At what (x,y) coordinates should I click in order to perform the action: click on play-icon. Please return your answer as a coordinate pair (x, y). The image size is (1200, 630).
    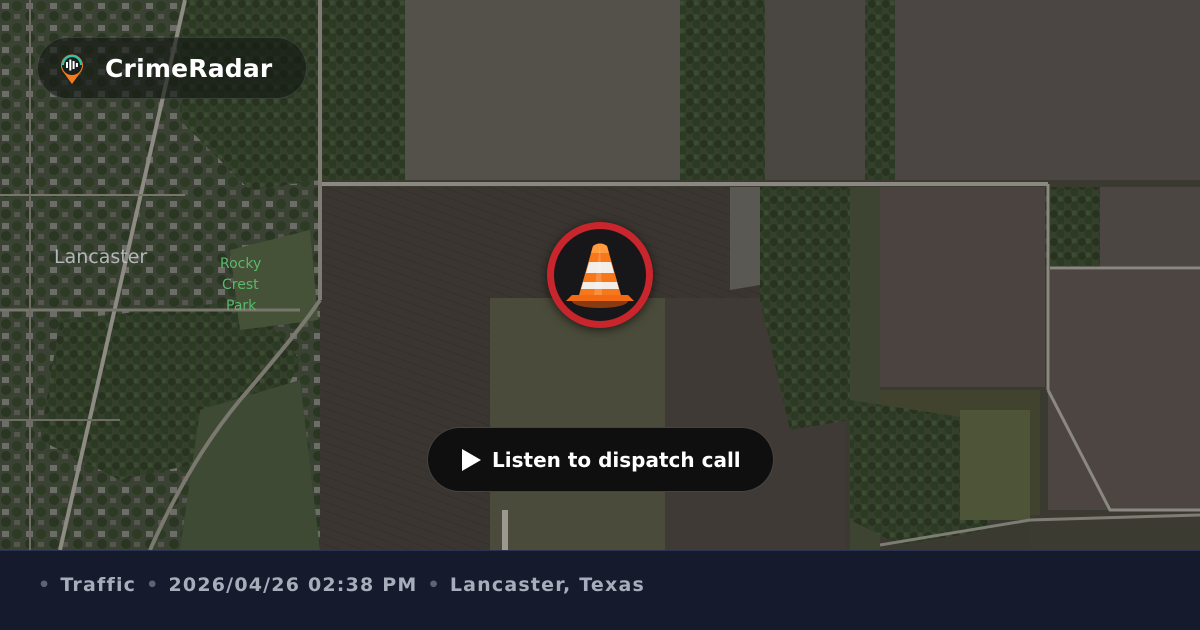
    Looking at the image, I should click on (471, 460).